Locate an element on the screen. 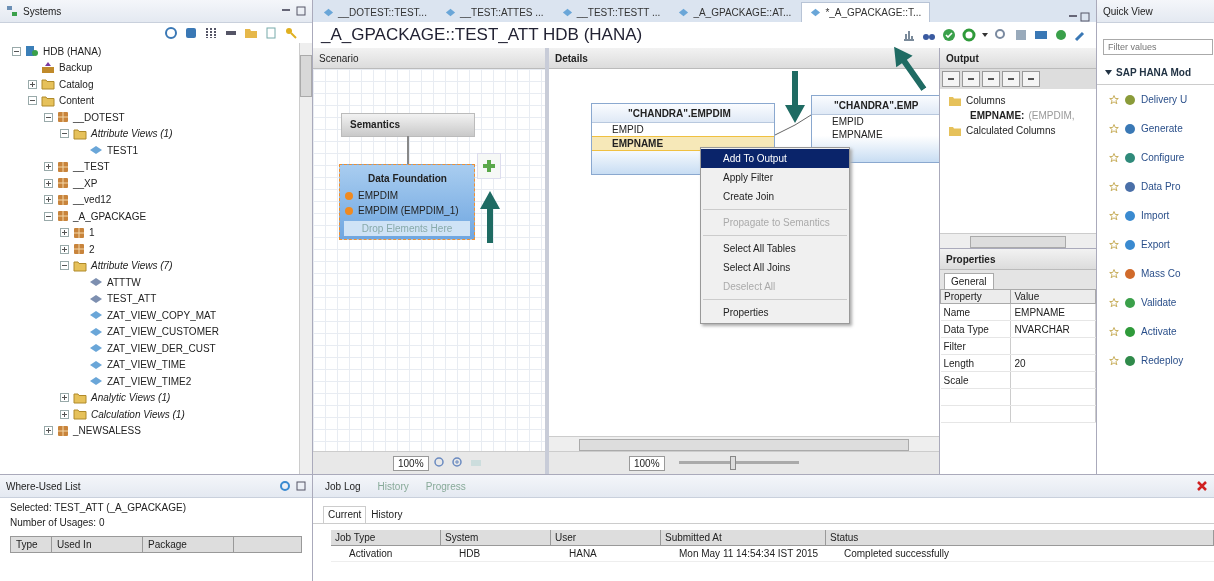  tree-item: Attribute Views (7) is located at coordinates (132, 266).